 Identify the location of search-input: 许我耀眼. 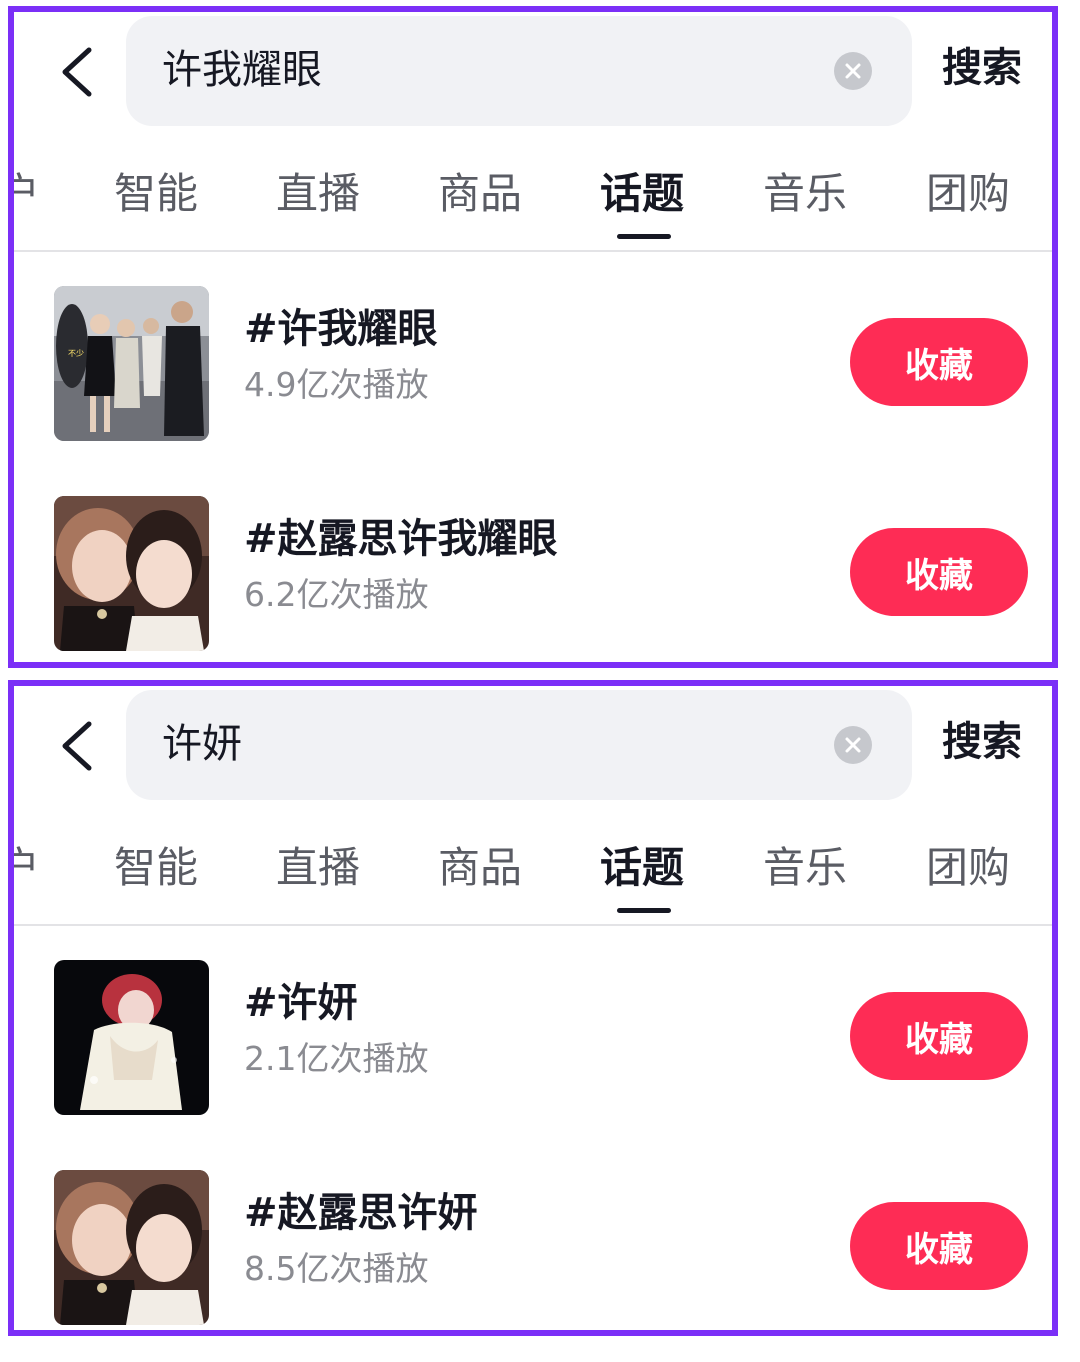
(519, 71).